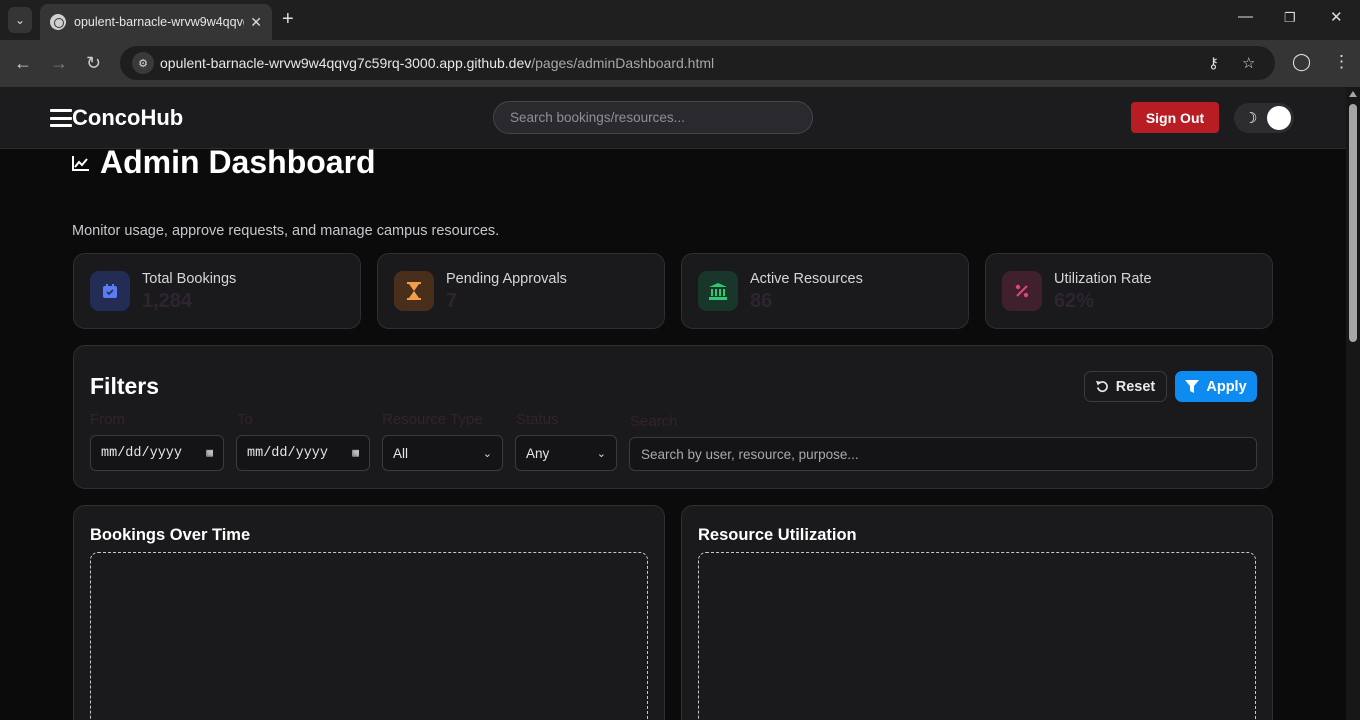 The image size is (1360, 720). Describe the element at coordinates (977, 636) in the screenshot. I see `utilization-chart-placeholder` at that location.